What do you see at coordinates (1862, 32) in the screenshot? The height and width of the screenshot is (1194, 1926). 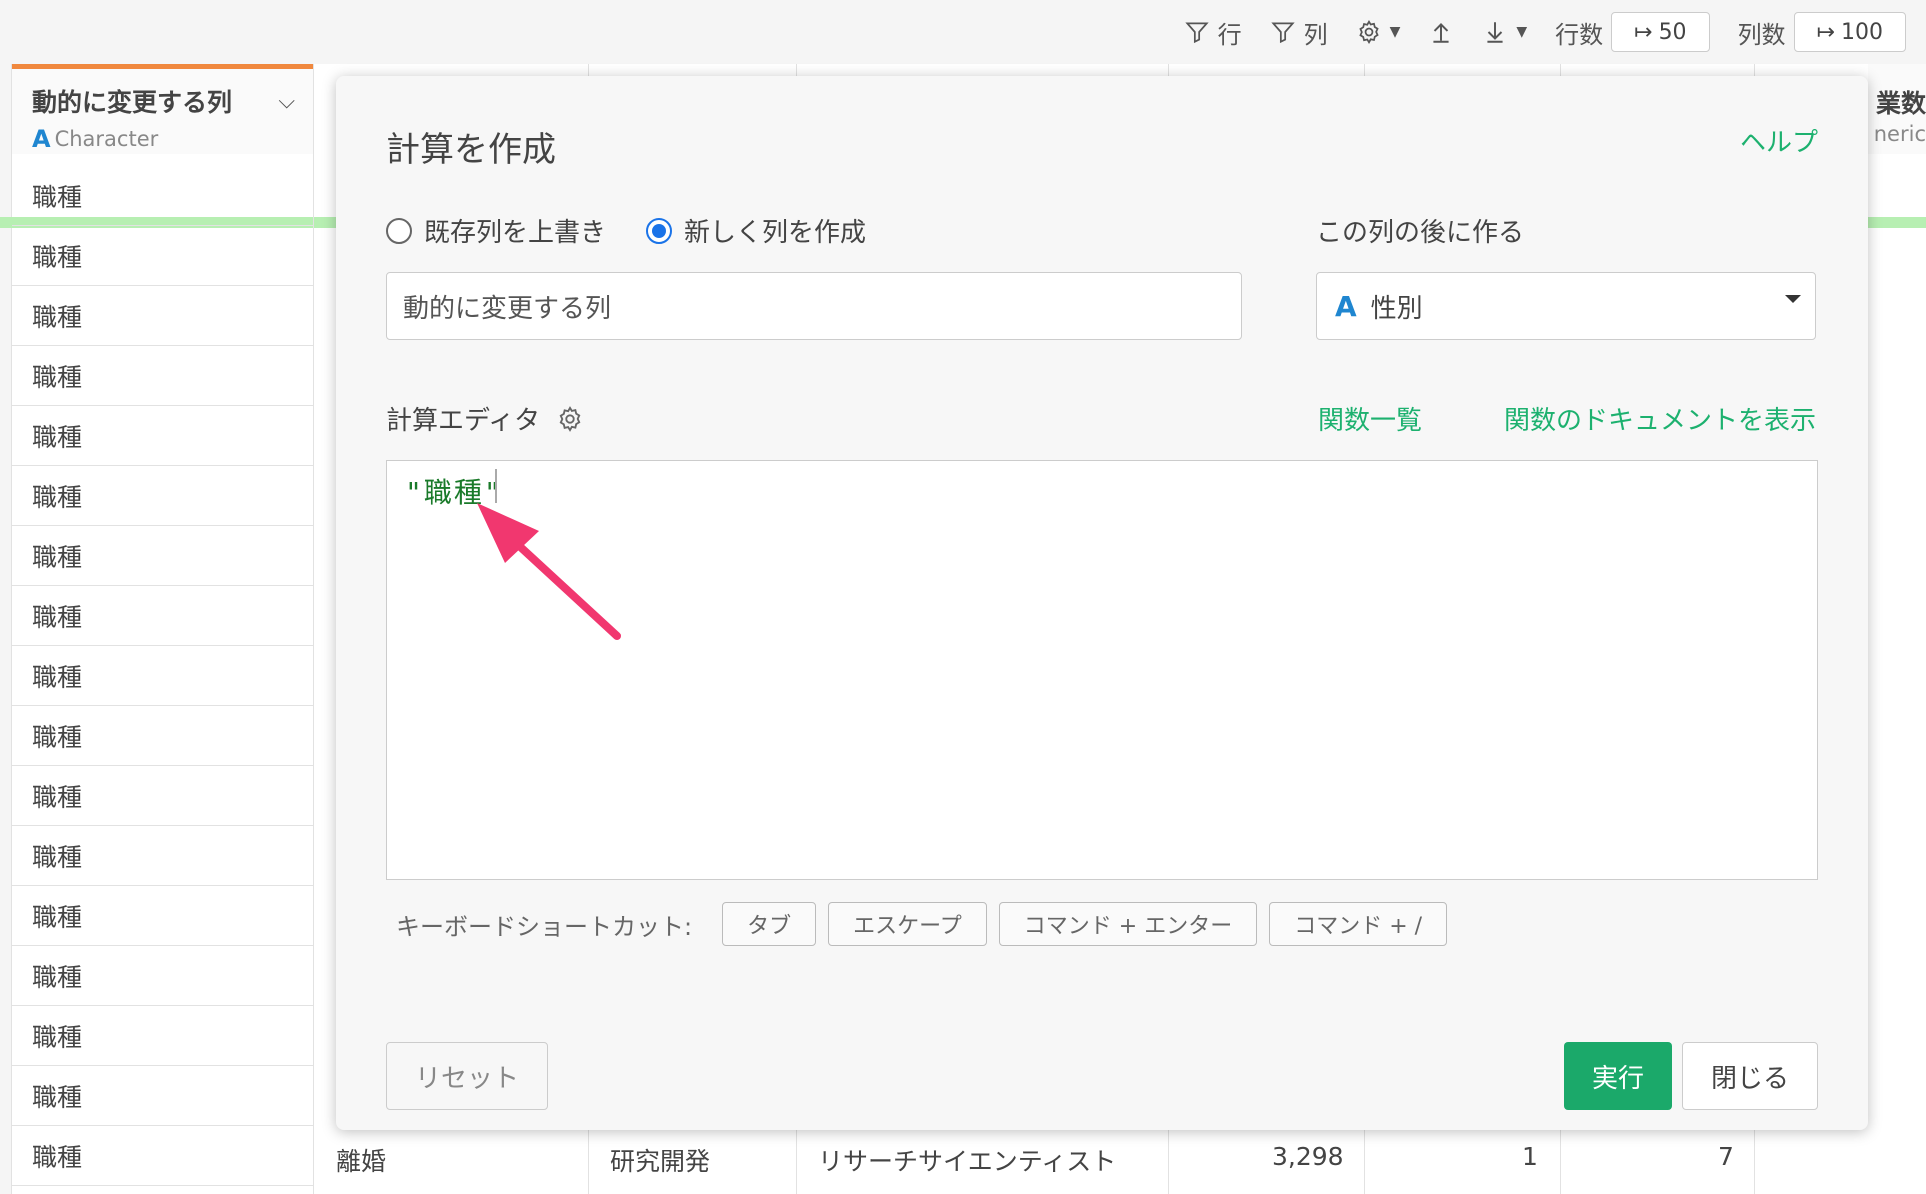 I see `cols-value: 100` at bounding box center [1862, 32].